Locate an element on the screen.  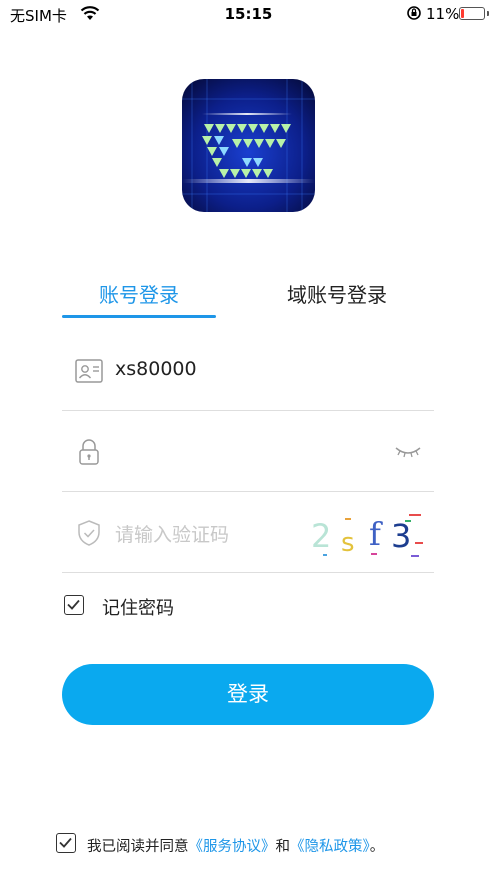
svg-text: f is located at coordinates (376, 534).